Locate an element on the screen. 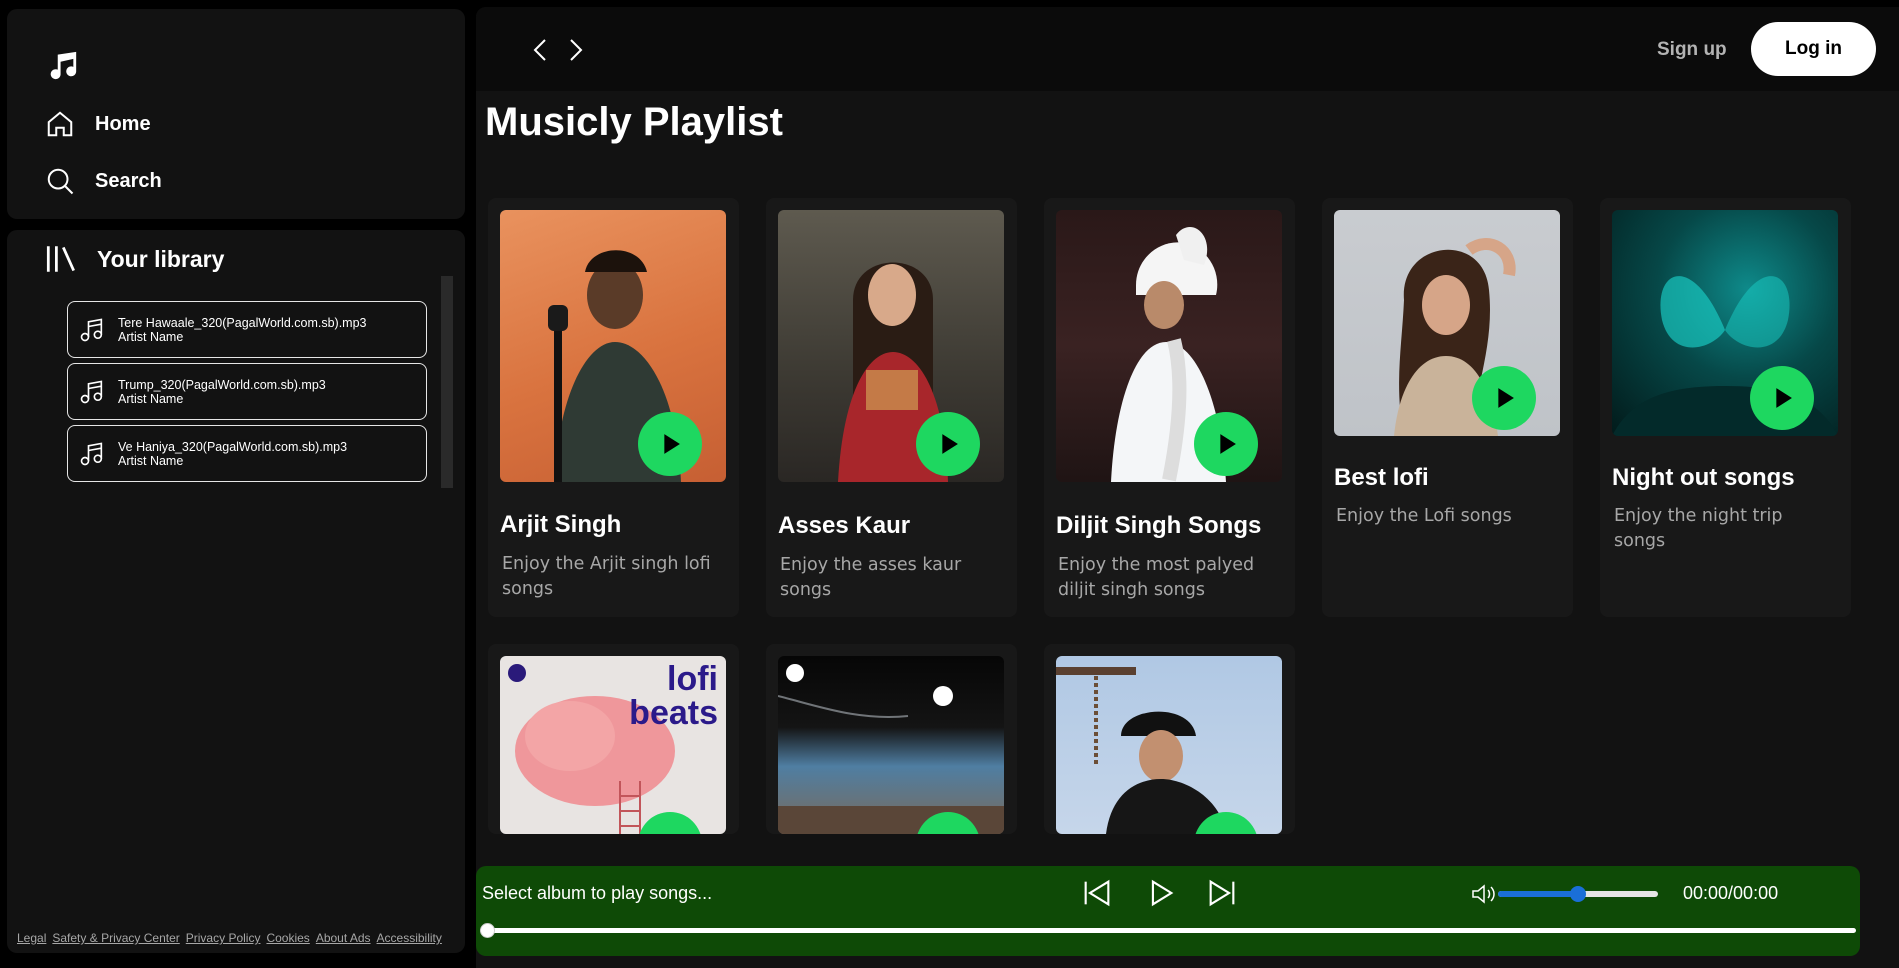 The width and height of the screenshot is (1899, 968). search-icon is located at coordinates (60, 181).